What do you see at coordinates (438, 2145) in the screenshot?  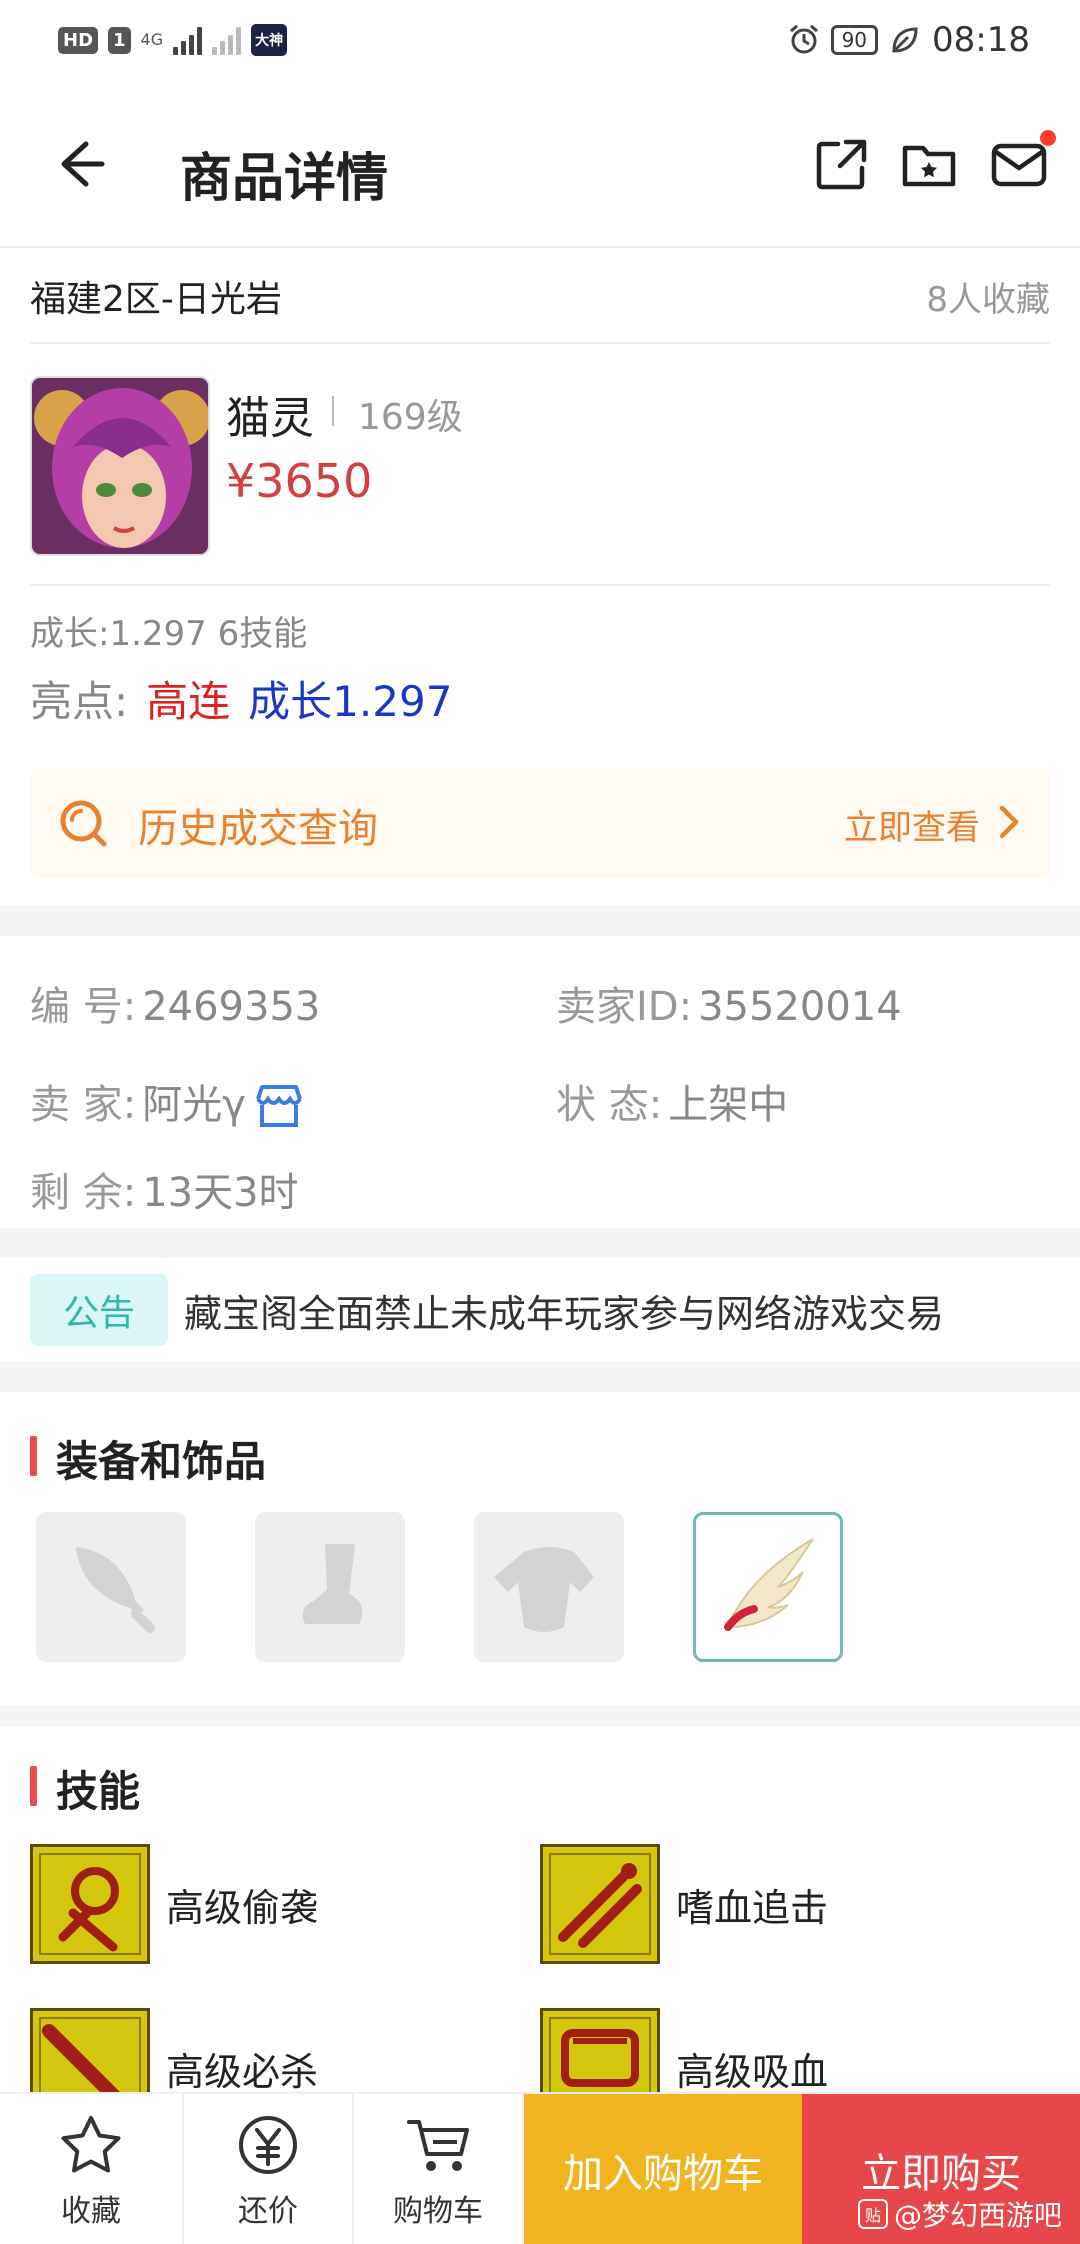 I see `cart-icon` at bounding box center [438, 2145].